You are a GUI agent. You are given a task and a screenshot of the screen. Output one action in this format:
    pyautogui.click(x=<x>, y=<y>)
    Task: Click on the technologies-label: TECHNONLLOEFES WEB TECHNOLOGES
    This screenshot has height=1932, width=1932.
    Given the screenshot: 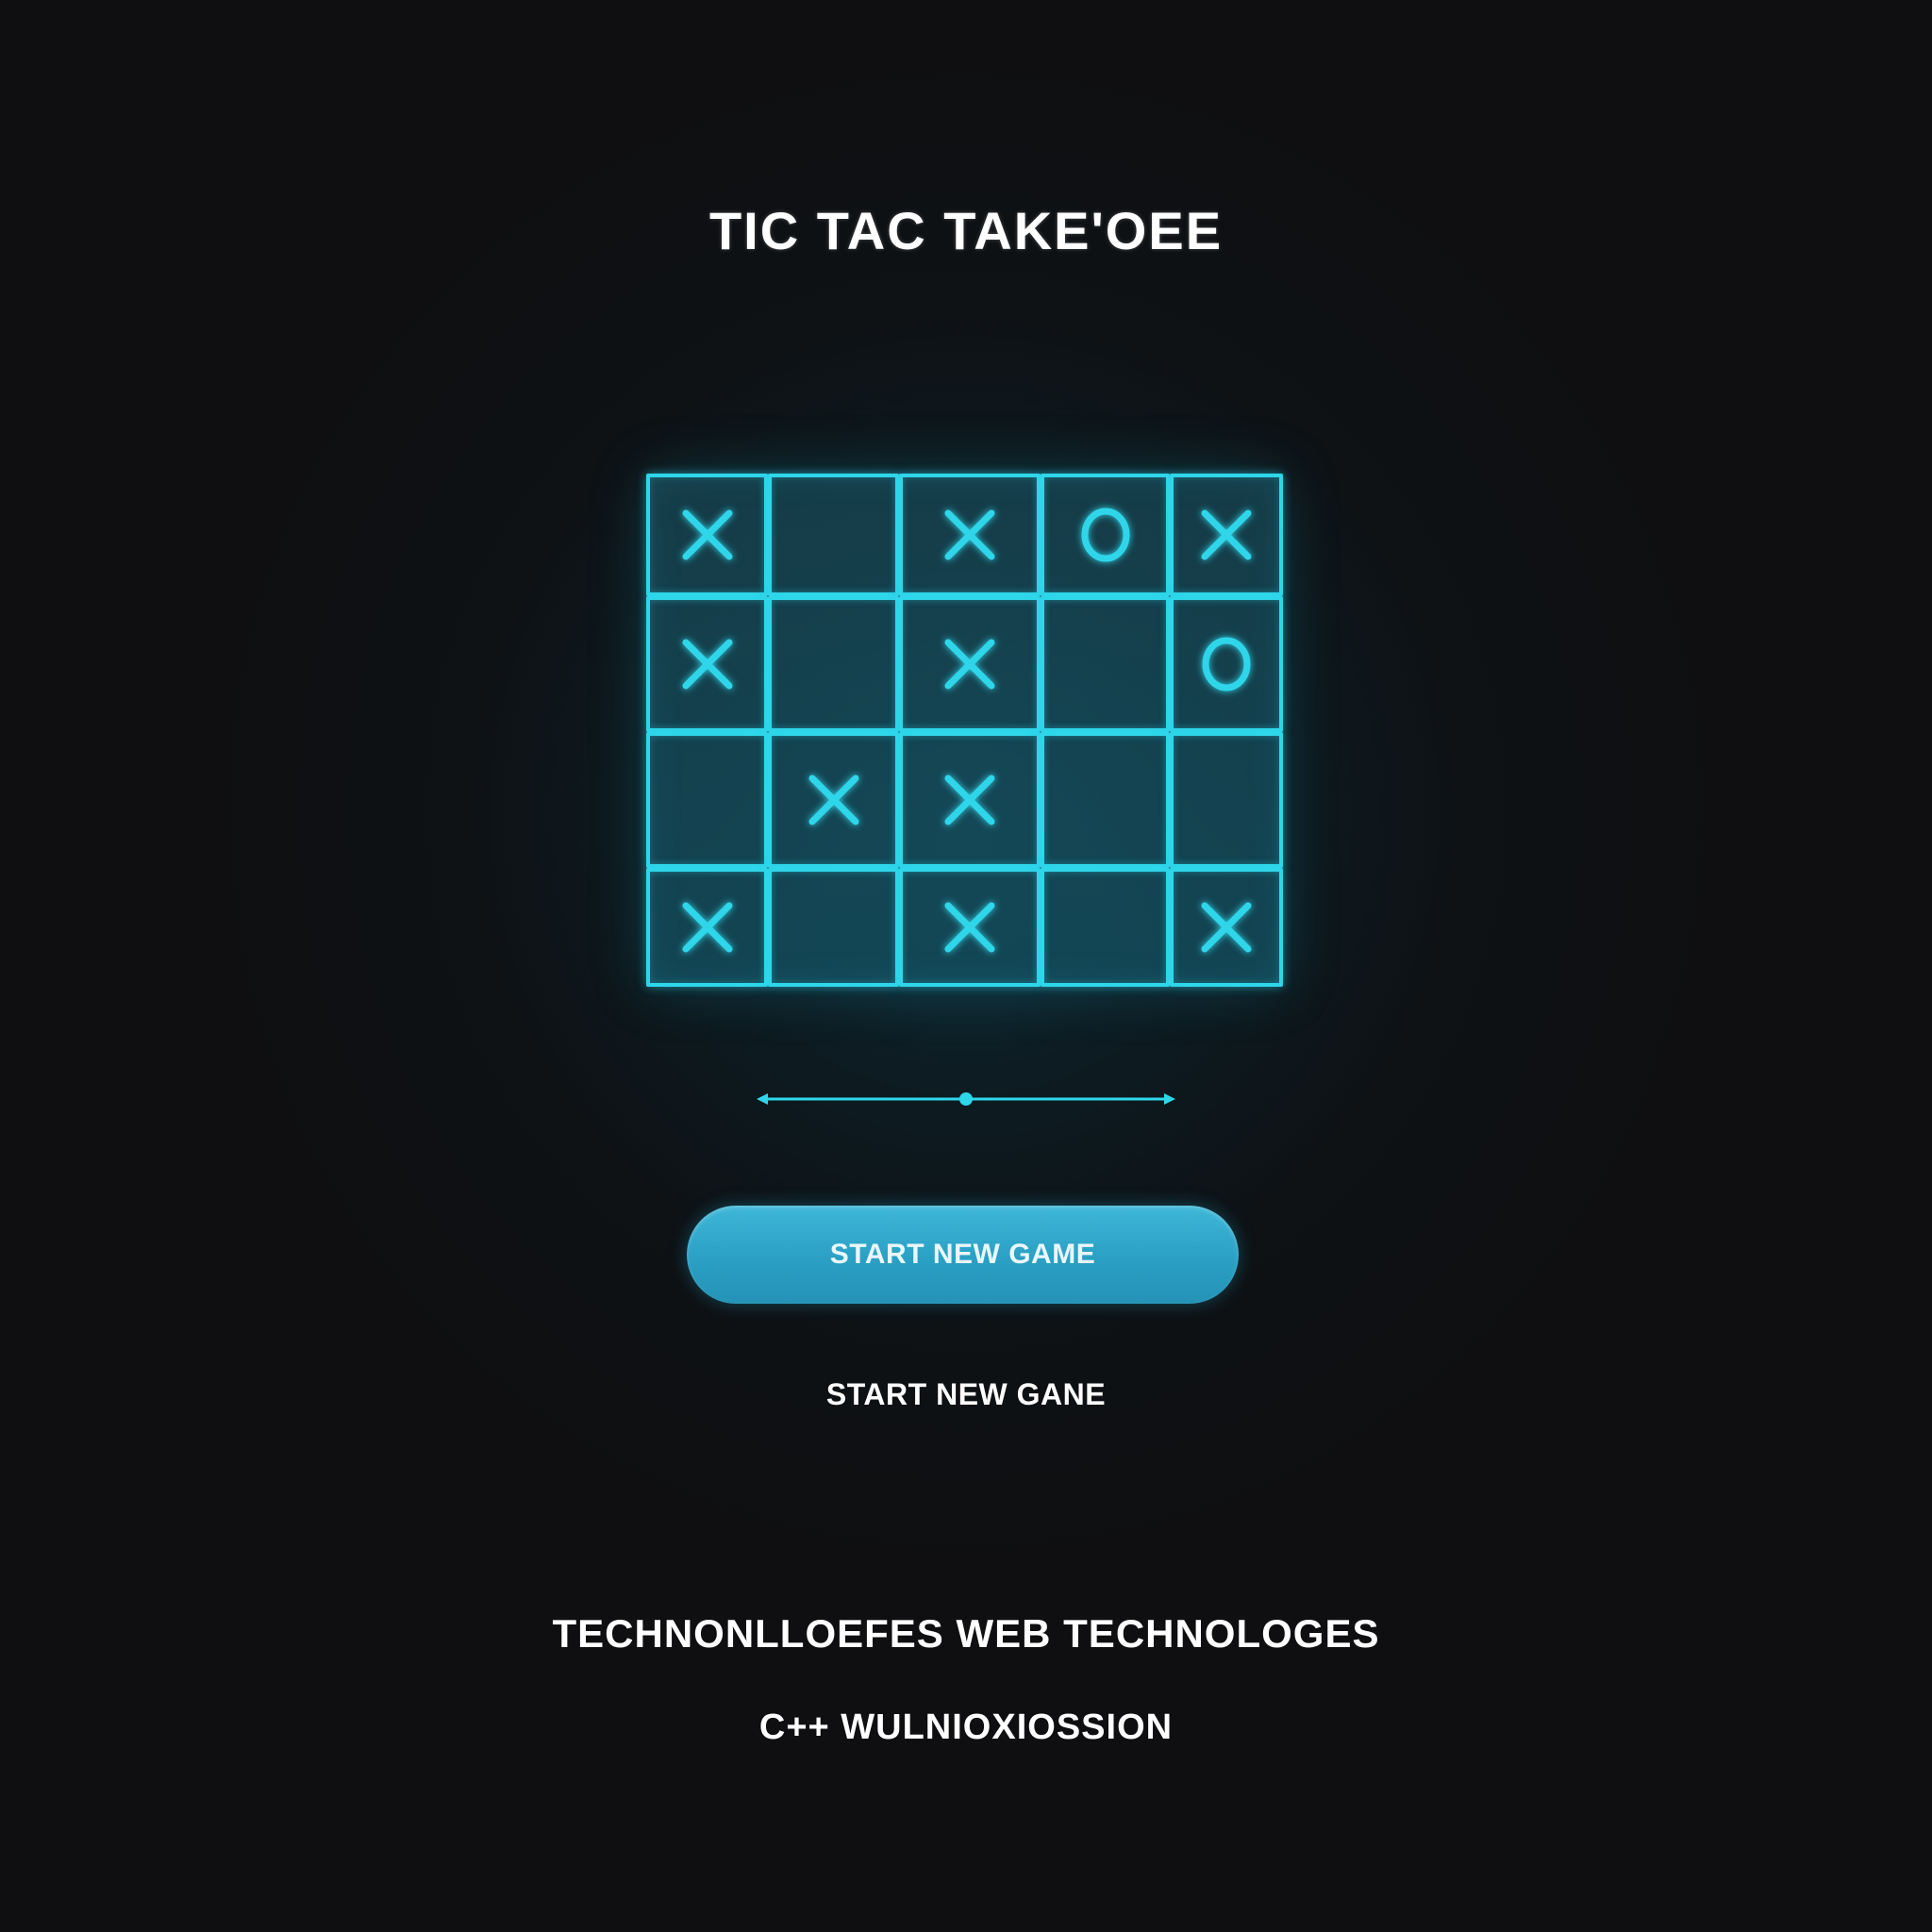 What is the action you would take?
    pyautogui.click(x=966, y=1633)
    